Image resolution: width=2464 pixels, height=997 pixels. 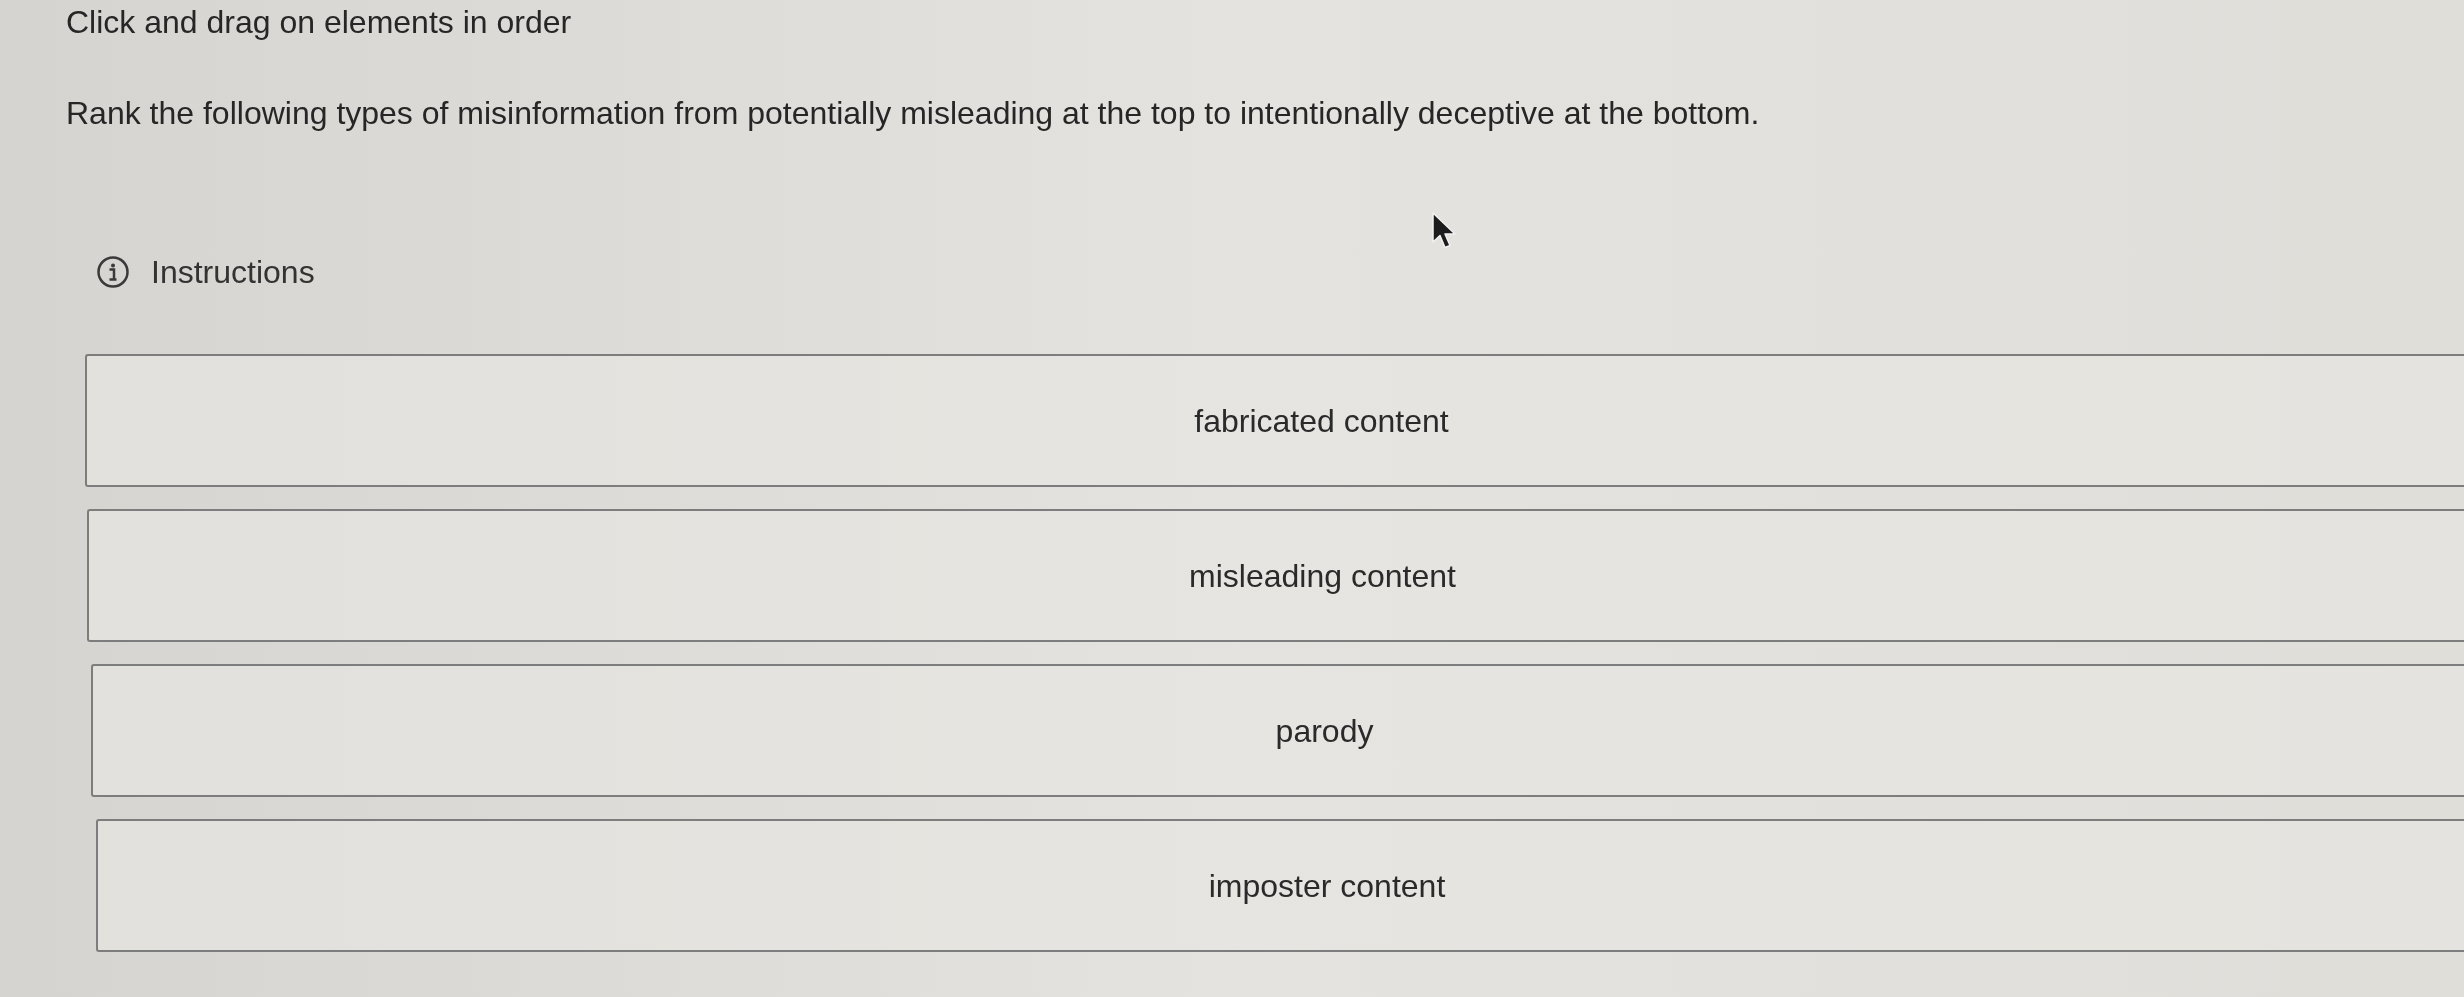 What do you see at coordinates (233, 272) in the screenshot?
I see `instructions-link: Instructions` at bounding box center [233, 272].